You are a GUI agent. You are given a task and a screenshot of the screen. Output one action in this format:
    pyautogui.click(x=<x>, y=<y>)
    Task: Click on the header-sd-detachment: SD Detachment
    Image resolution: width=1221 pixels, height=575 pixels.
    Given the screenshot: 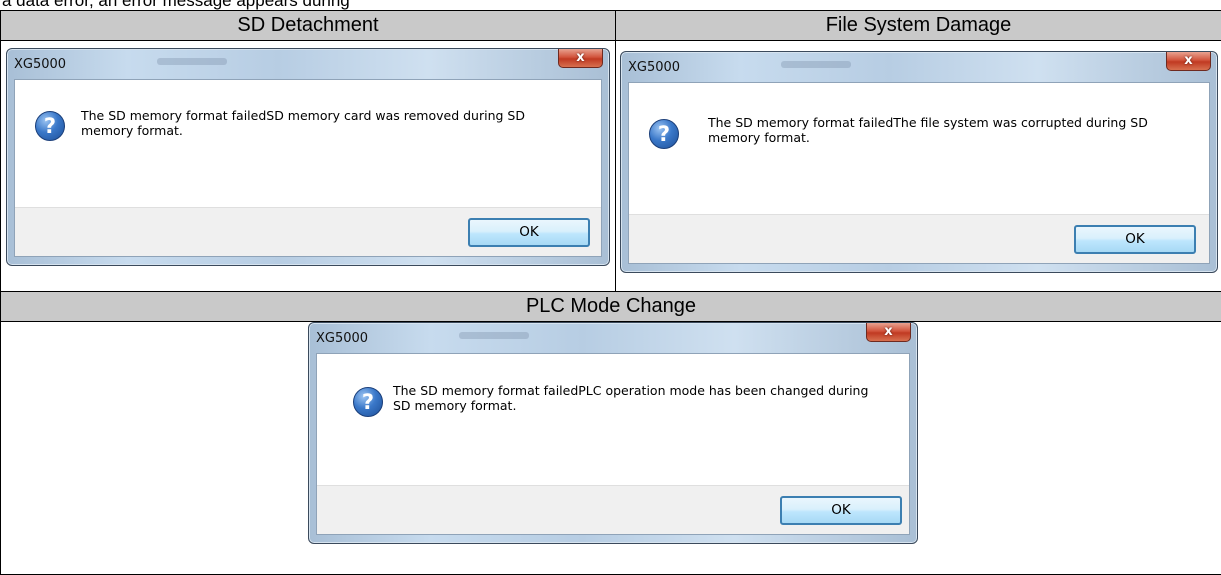 What is the action you would take?
    pyautogui.click(x=308, y=26)
    